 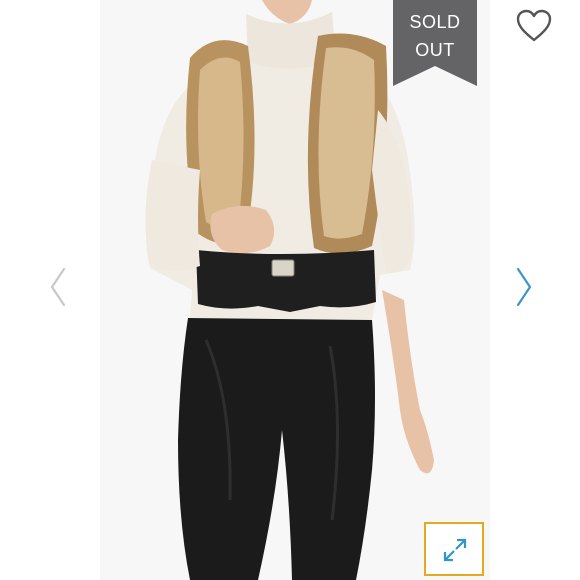 I want to click on like-button, so click(x=534, y=26).